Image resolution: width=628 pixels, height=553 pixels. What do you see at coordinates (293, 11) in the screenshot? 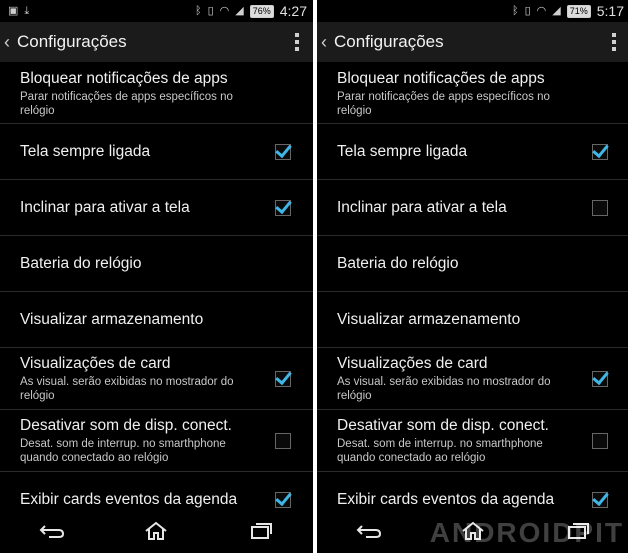
I see `status-time: 4:27` at bounding box center [293, 11].